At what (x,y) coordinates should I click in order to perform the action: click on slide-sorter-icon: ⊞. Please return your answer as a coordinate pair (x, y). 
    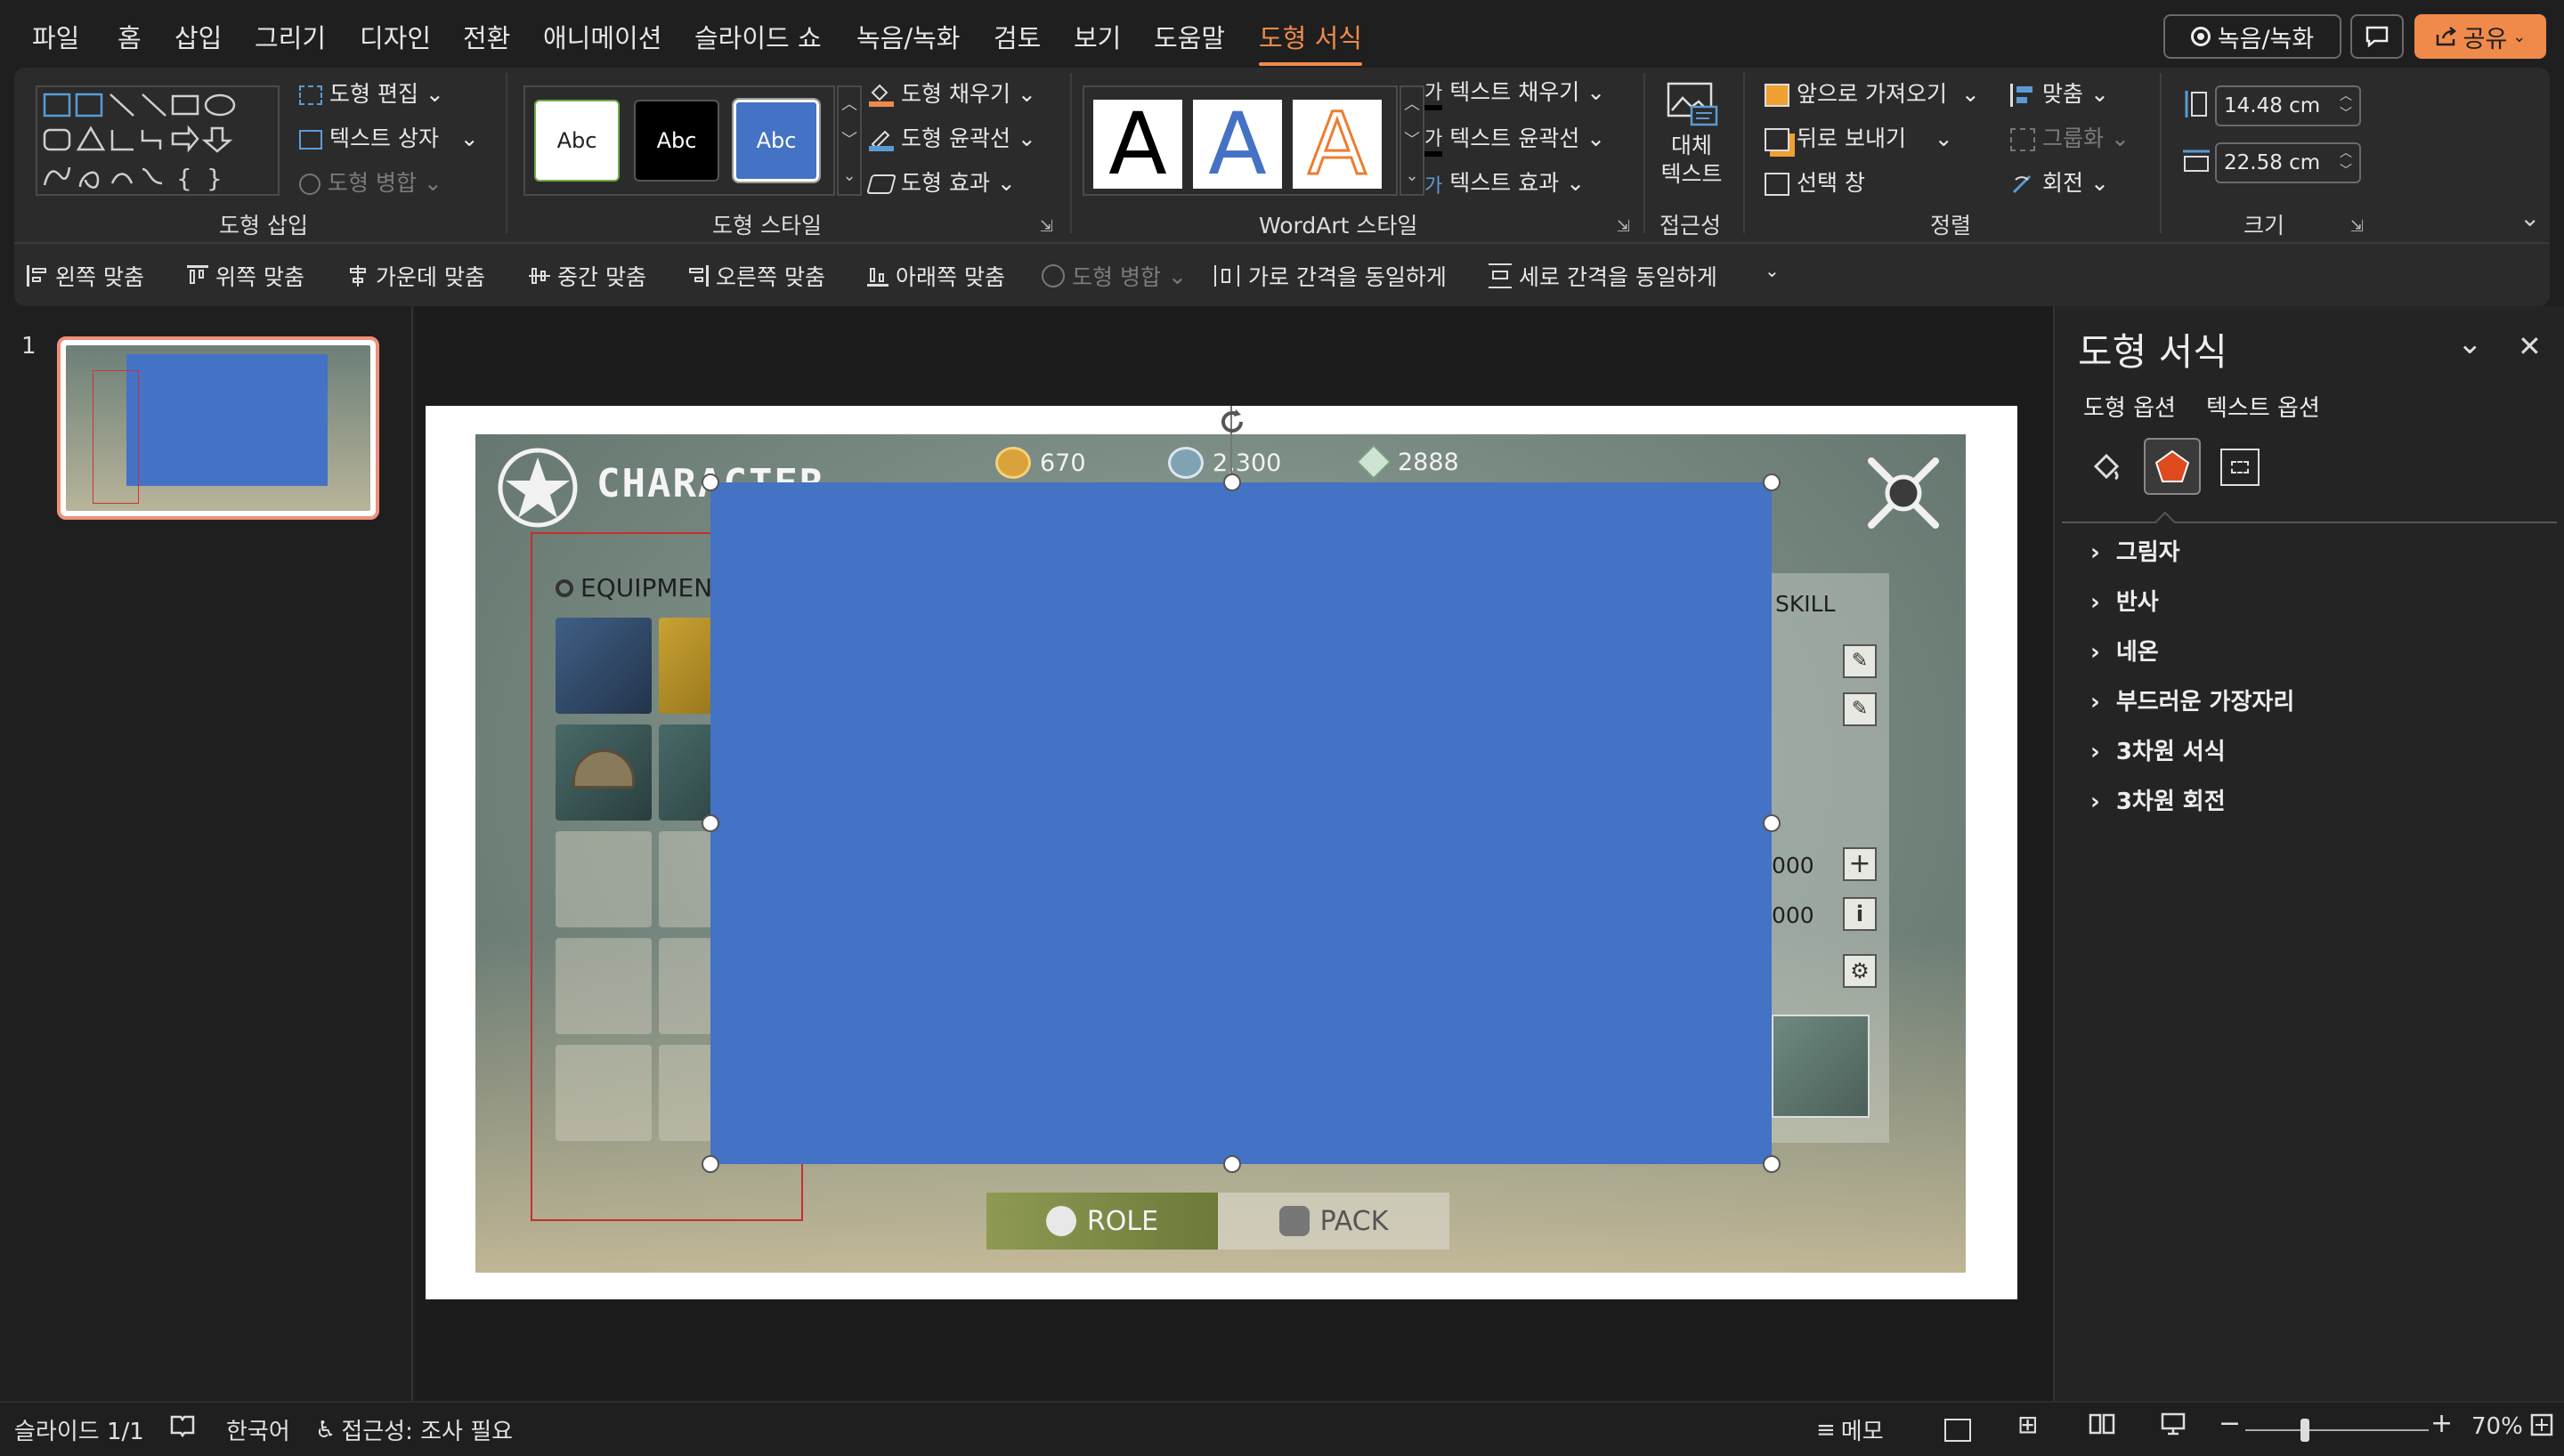
    Looking at the image, I should click on (2027, 1424).